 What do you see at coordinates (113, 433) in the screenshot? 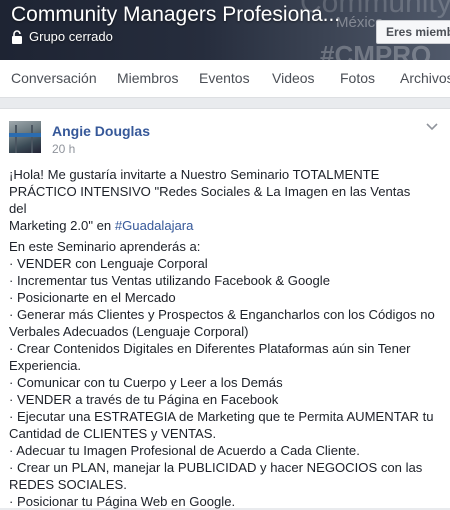
I see `post-list-item: Cantidad de CLIENTES y VENTAS.` at bounding box center [113, 433].